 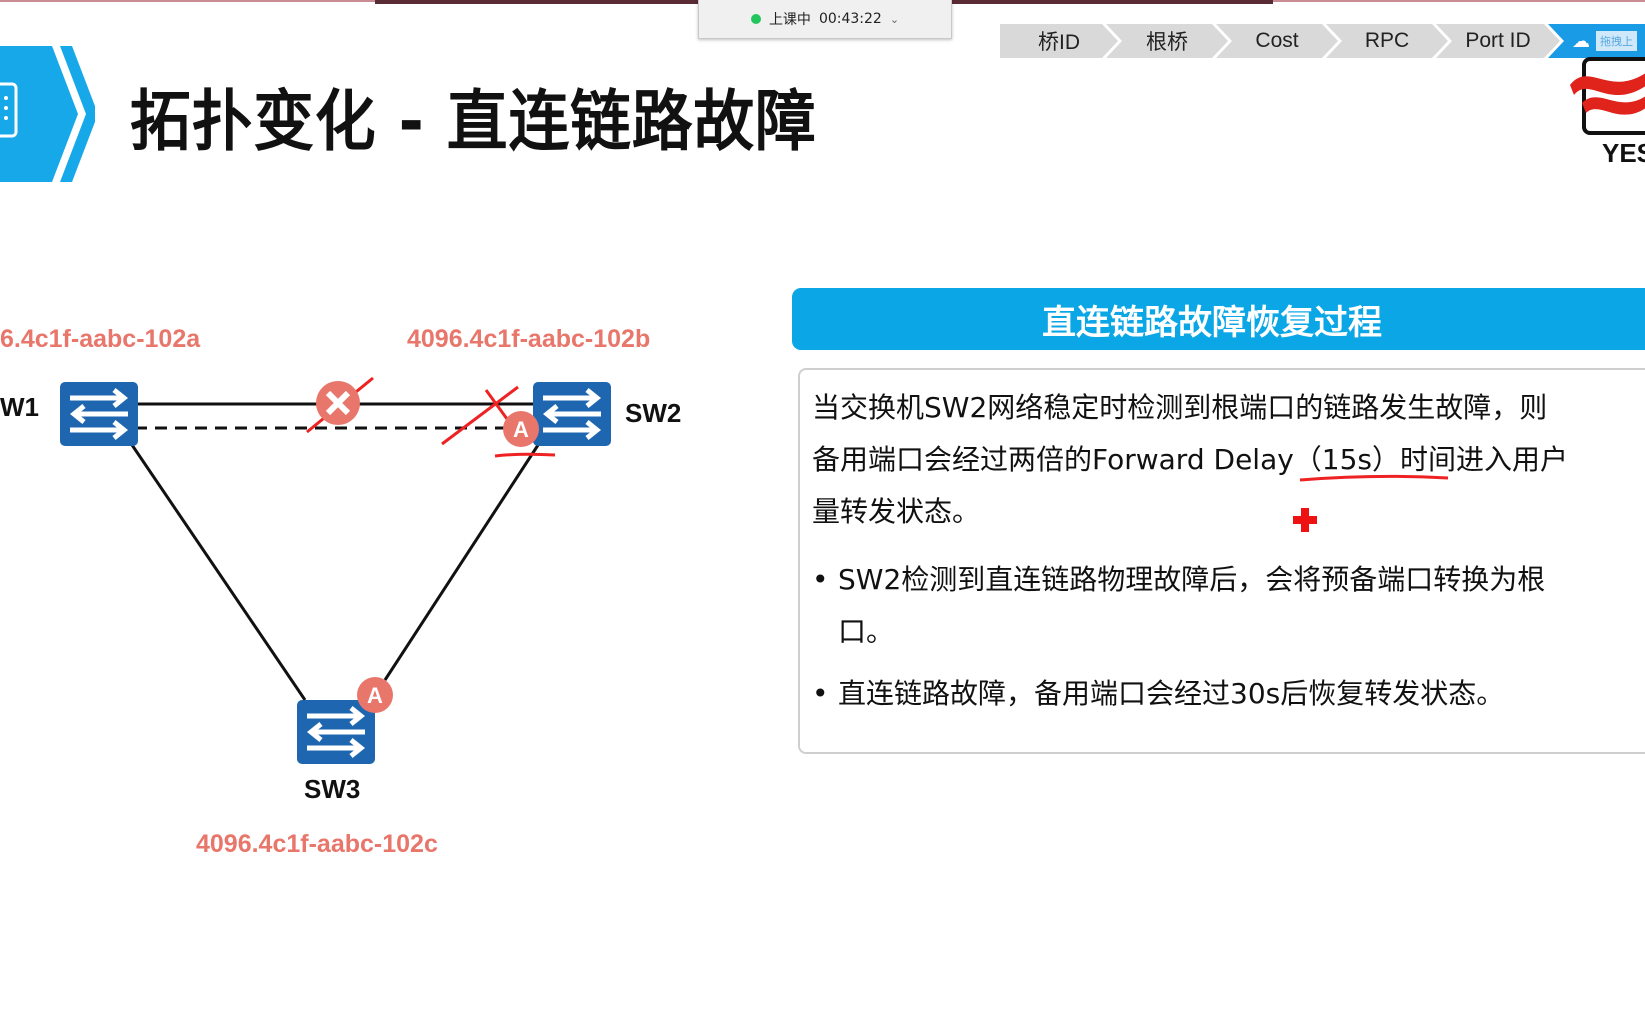 What do you see at coordinates (332, 789) in the screenshot?
I see `sw3-label: SW3` at bounding box center [332, 789].